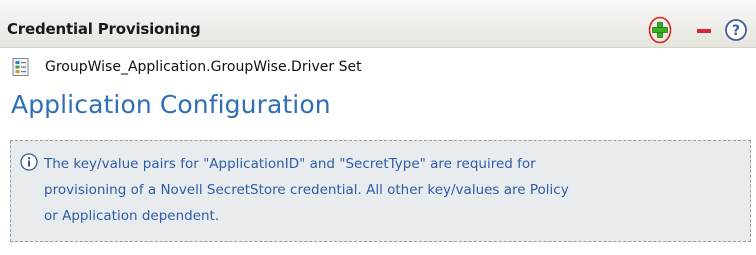 This screenshot has height=255, width=756. What do you see at coordinates (704, 31) in the screenshot?
I see `remove-icon` at bounding box center [704, 31].